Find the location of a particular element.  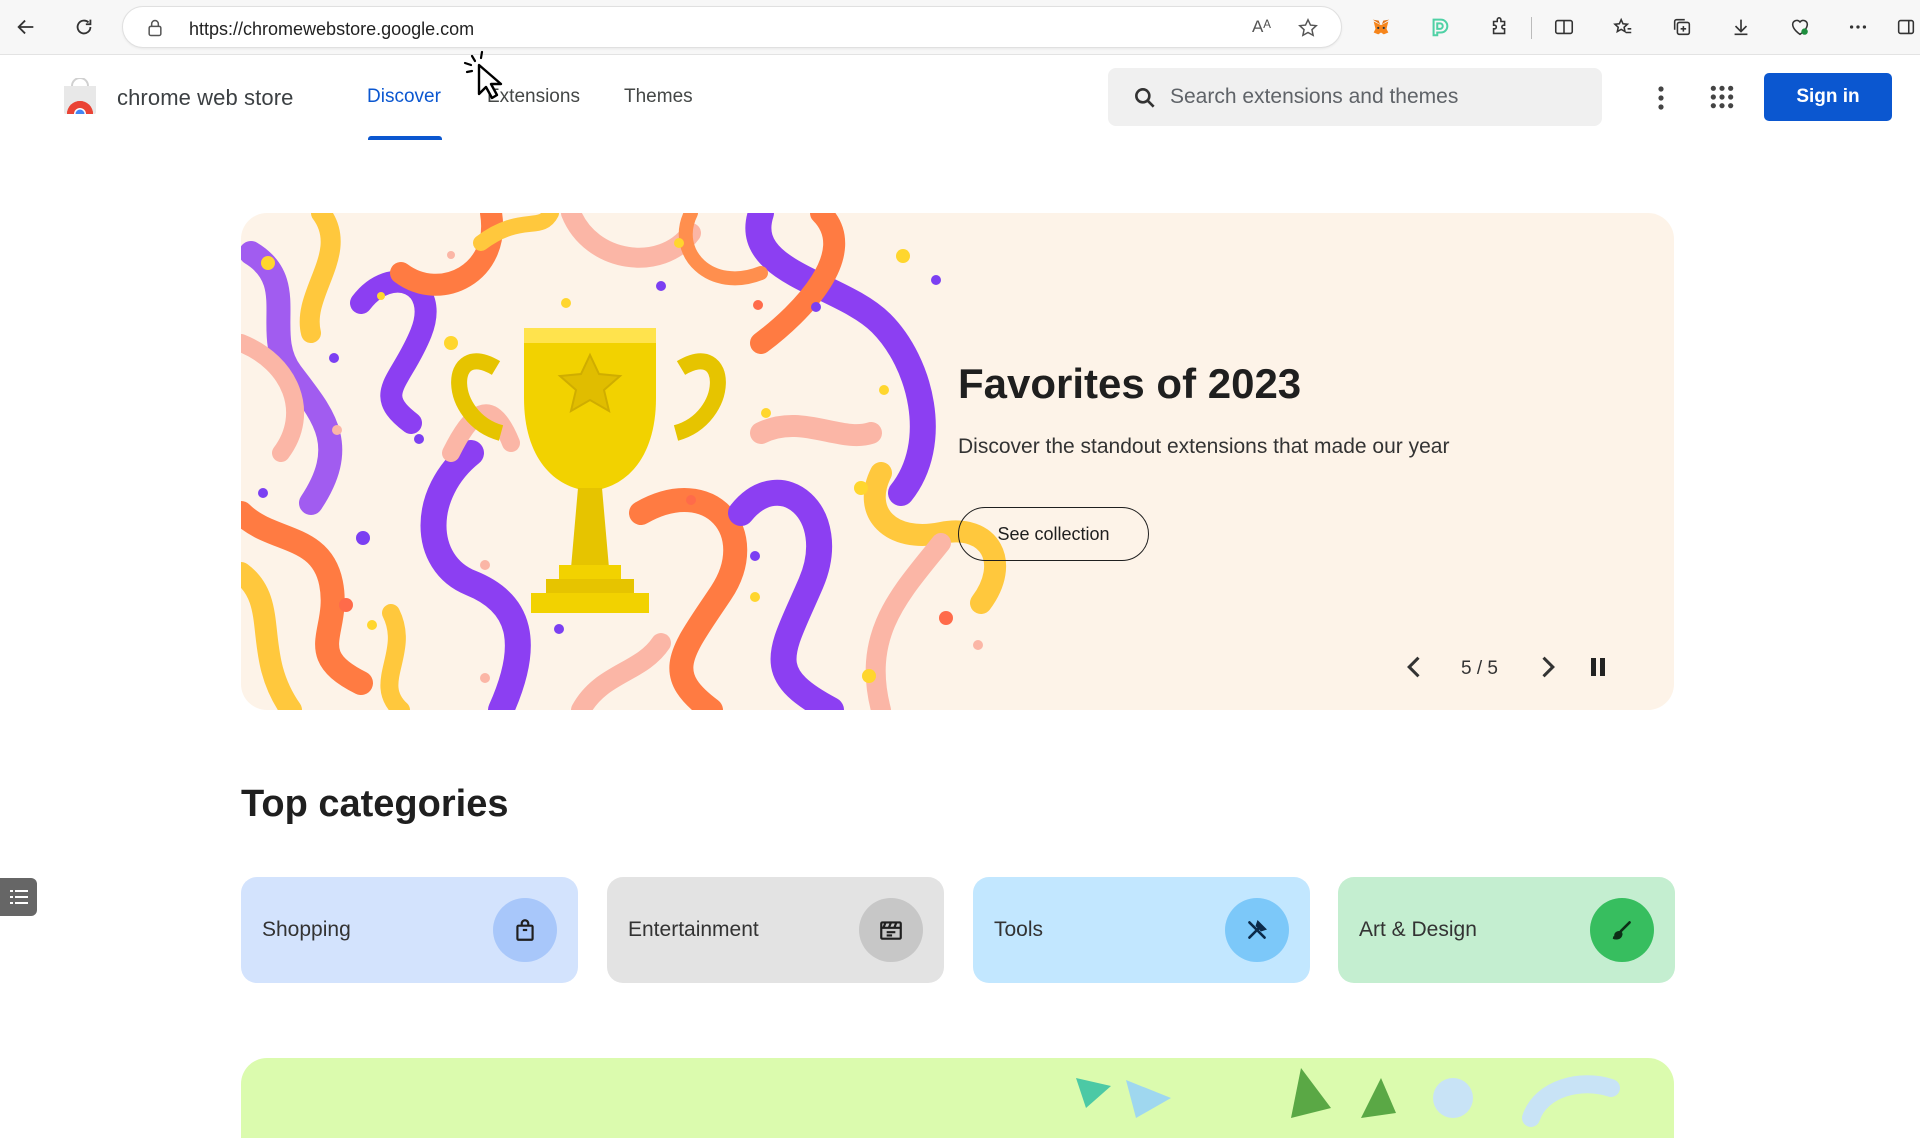

back-arrow-icon is located at coordinates (25, 27).